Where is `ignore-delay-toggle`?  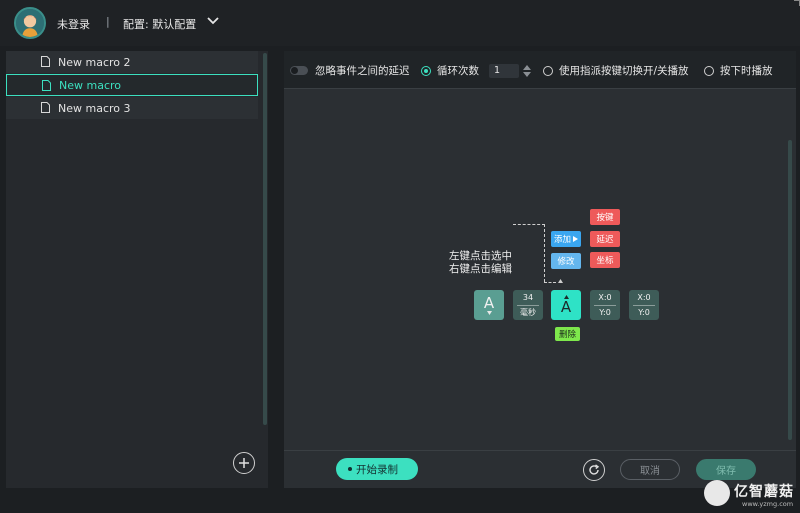
ignore-delay-toggle is located at coordinates (299, 70).